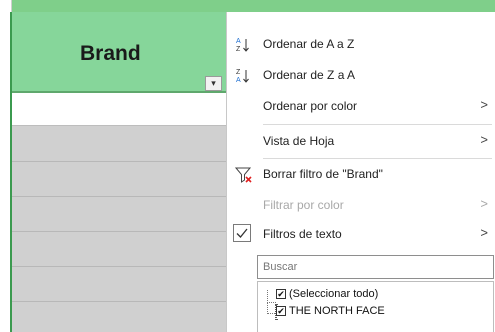 The image size is (495, 332). What do you see at coordinates (299, 141) in the screenshot?
I see `sheet-view-label: Vista de Hoja` at bounding box center [299, 141].